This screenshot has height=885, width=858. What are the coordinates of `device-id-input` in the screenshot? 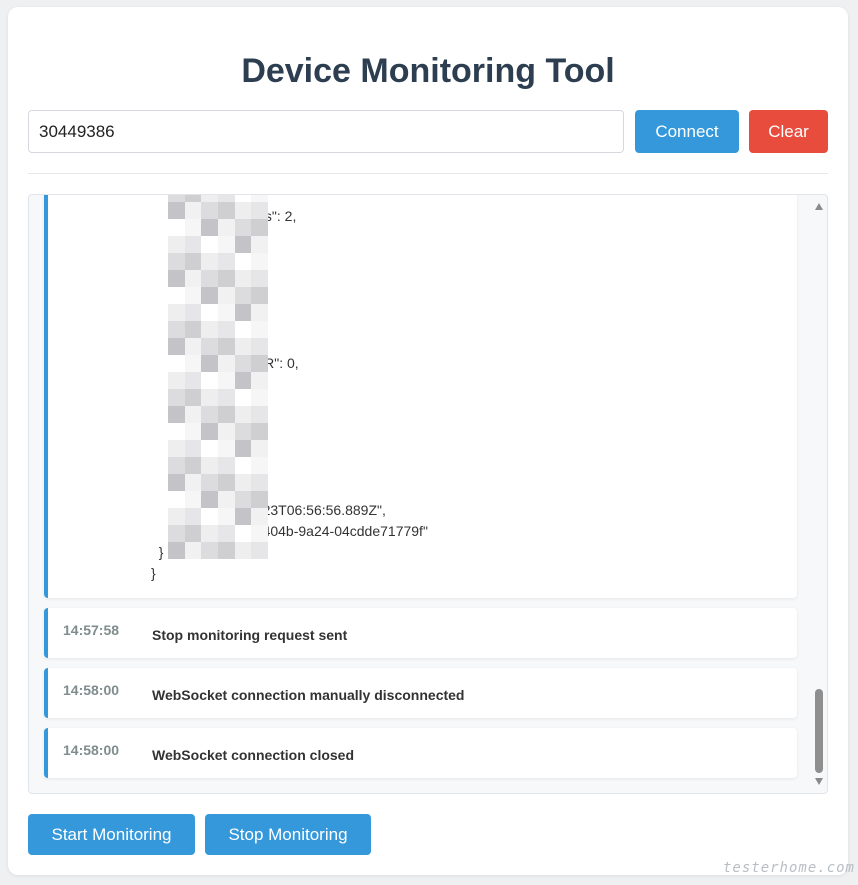 It's located at (326, 131).